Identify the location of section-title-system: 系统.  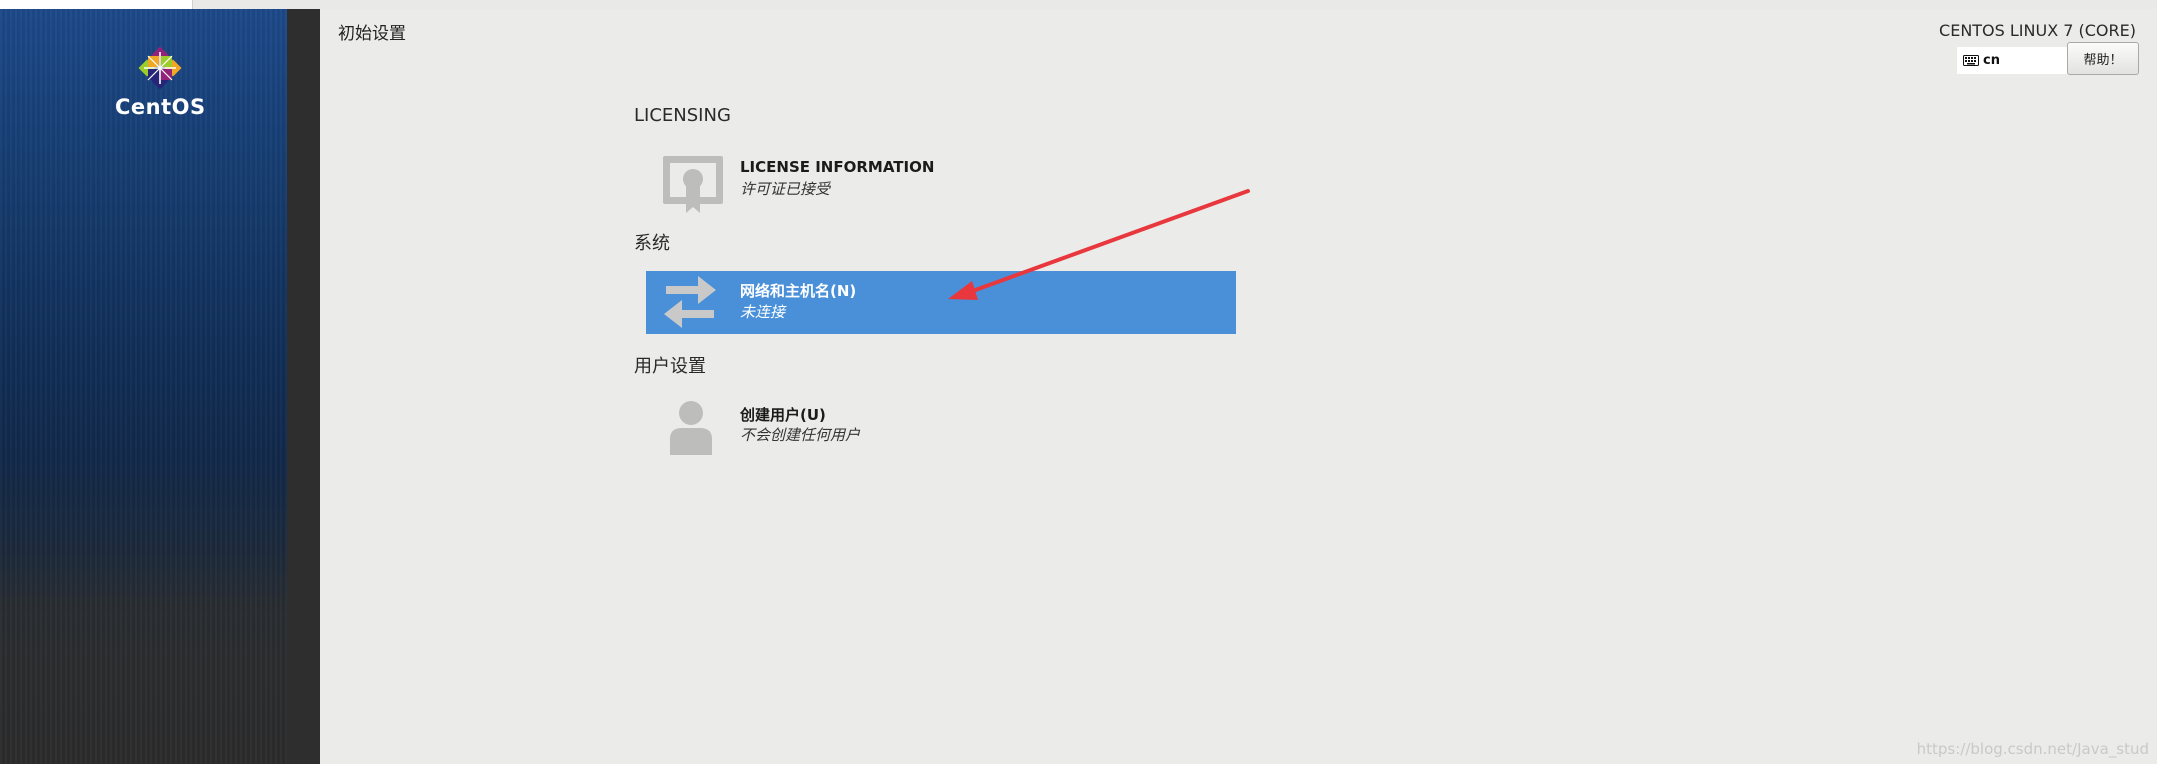
(652, 243).